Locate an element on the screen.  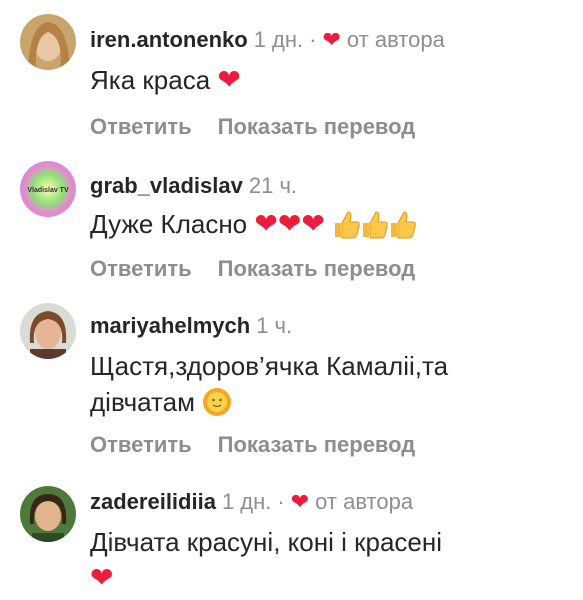
avatar-text: Vladislav TV is located at coordinates (48, 190).